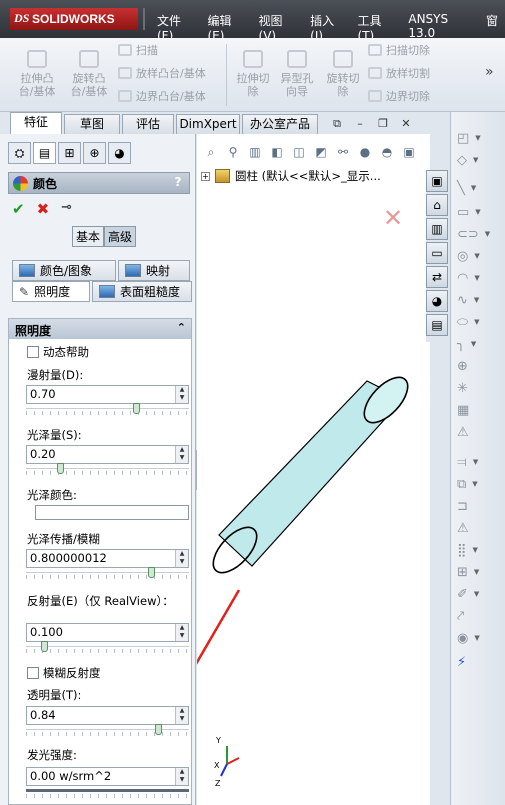 The image size is (505, 805). I want to click on reflectivity-slider, so click(107, 648).